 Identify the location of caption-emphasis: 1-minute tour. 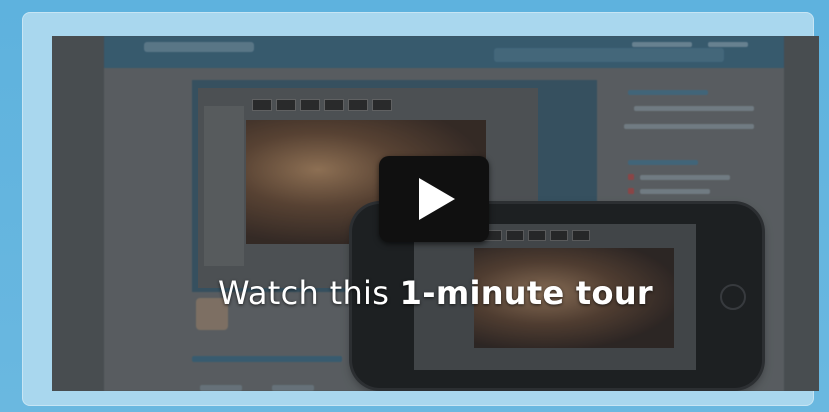
(526, 293).